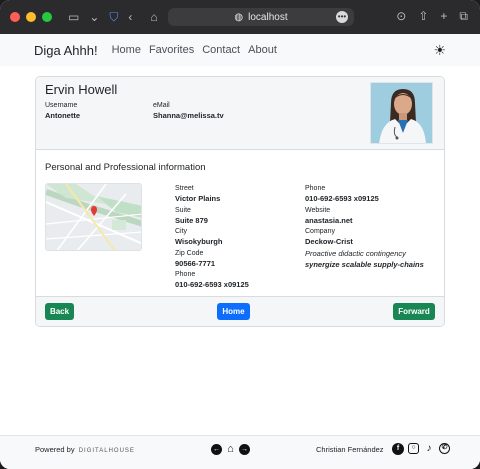 The height and width of the screenshot is (469, 480). I want to click on phone2-value: 010-692-6593 x09125, so click(342, 198).